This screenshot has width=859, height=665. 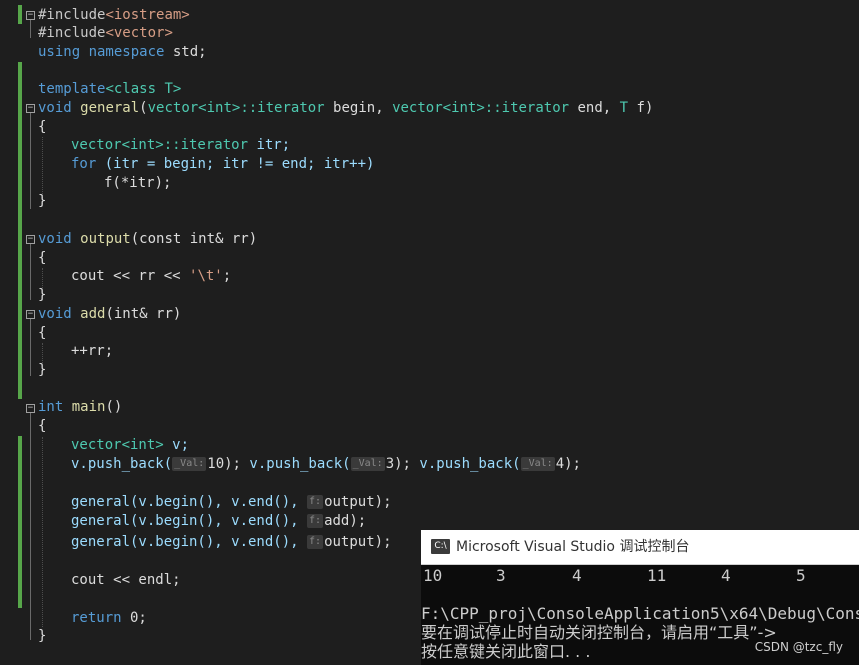 What do you see at coordinates (93, 314) in the screenshot?
I see `function-name: add` at bounding box center [93, 314].